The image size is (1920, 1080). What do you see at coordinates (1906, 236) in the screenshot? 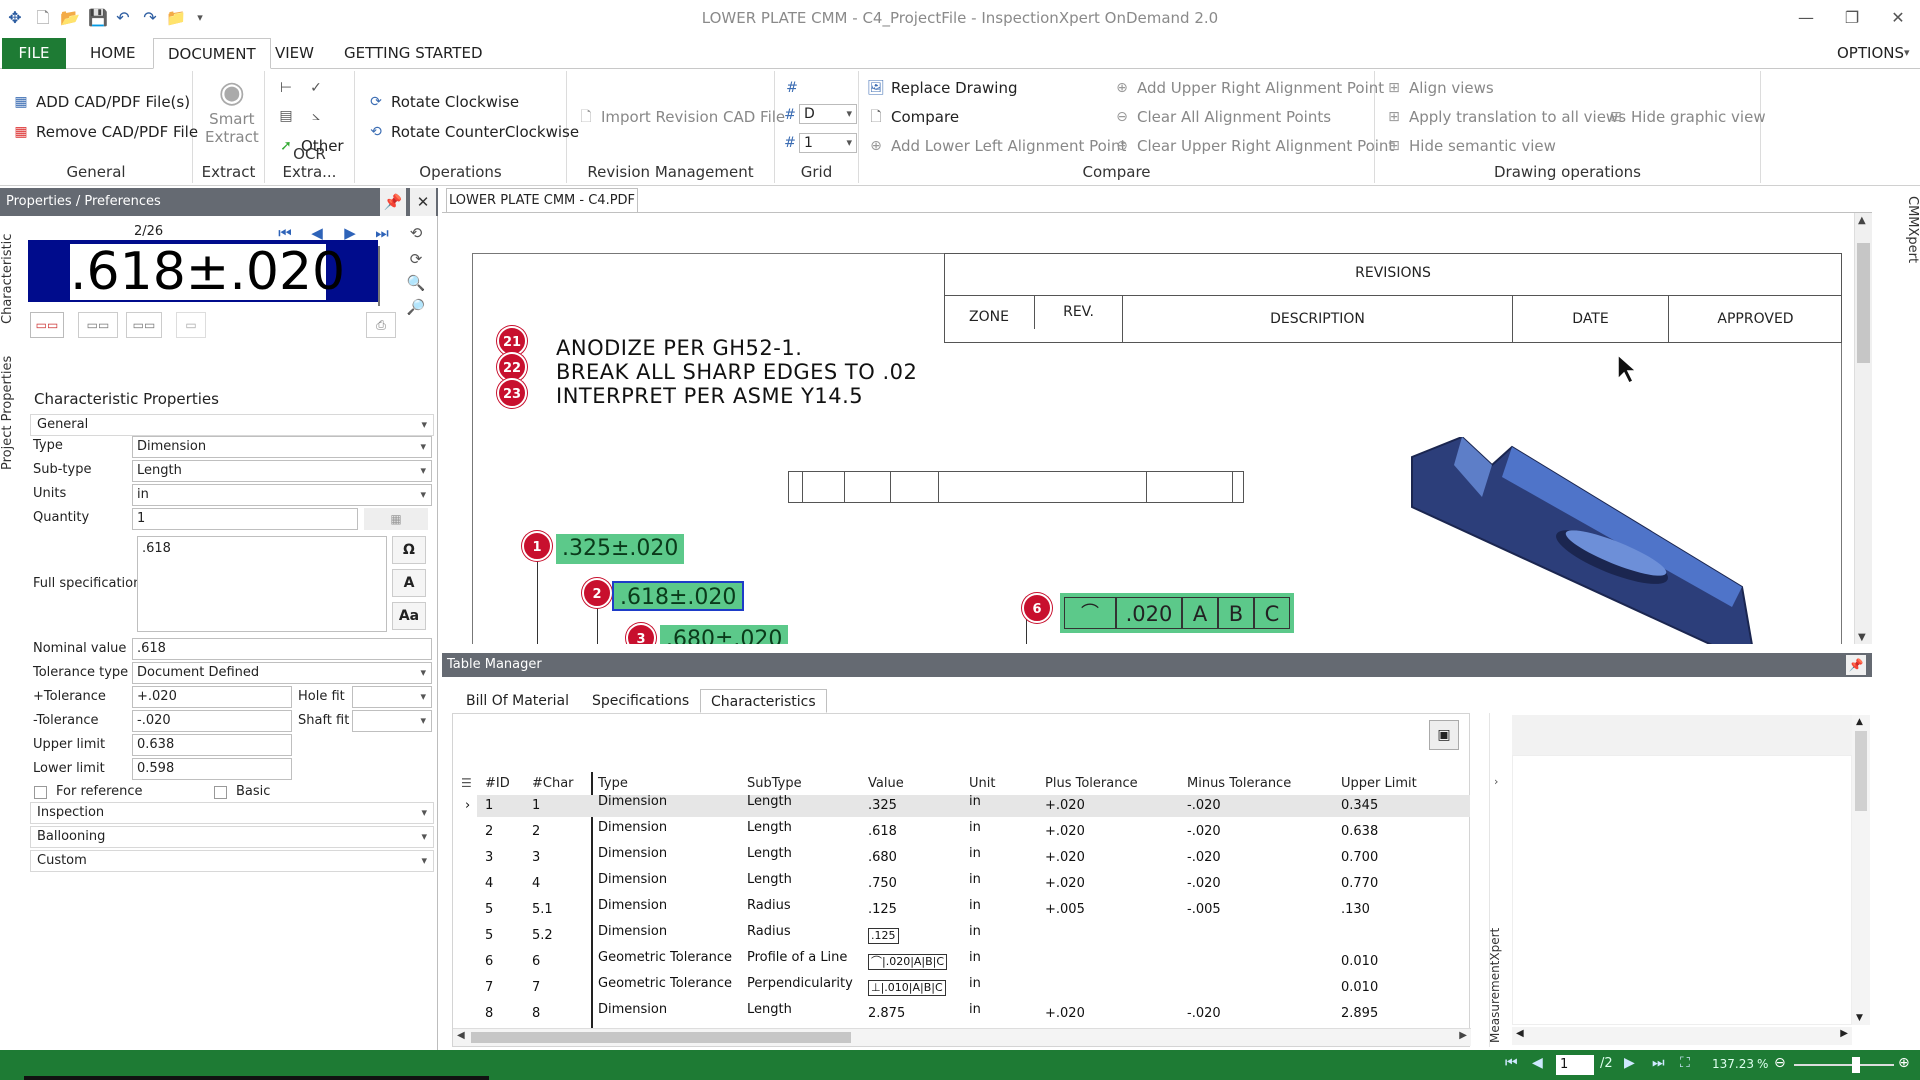
I see `cmmxpert-side-tab: CMMXpert` at bounding box center [1906, 236].